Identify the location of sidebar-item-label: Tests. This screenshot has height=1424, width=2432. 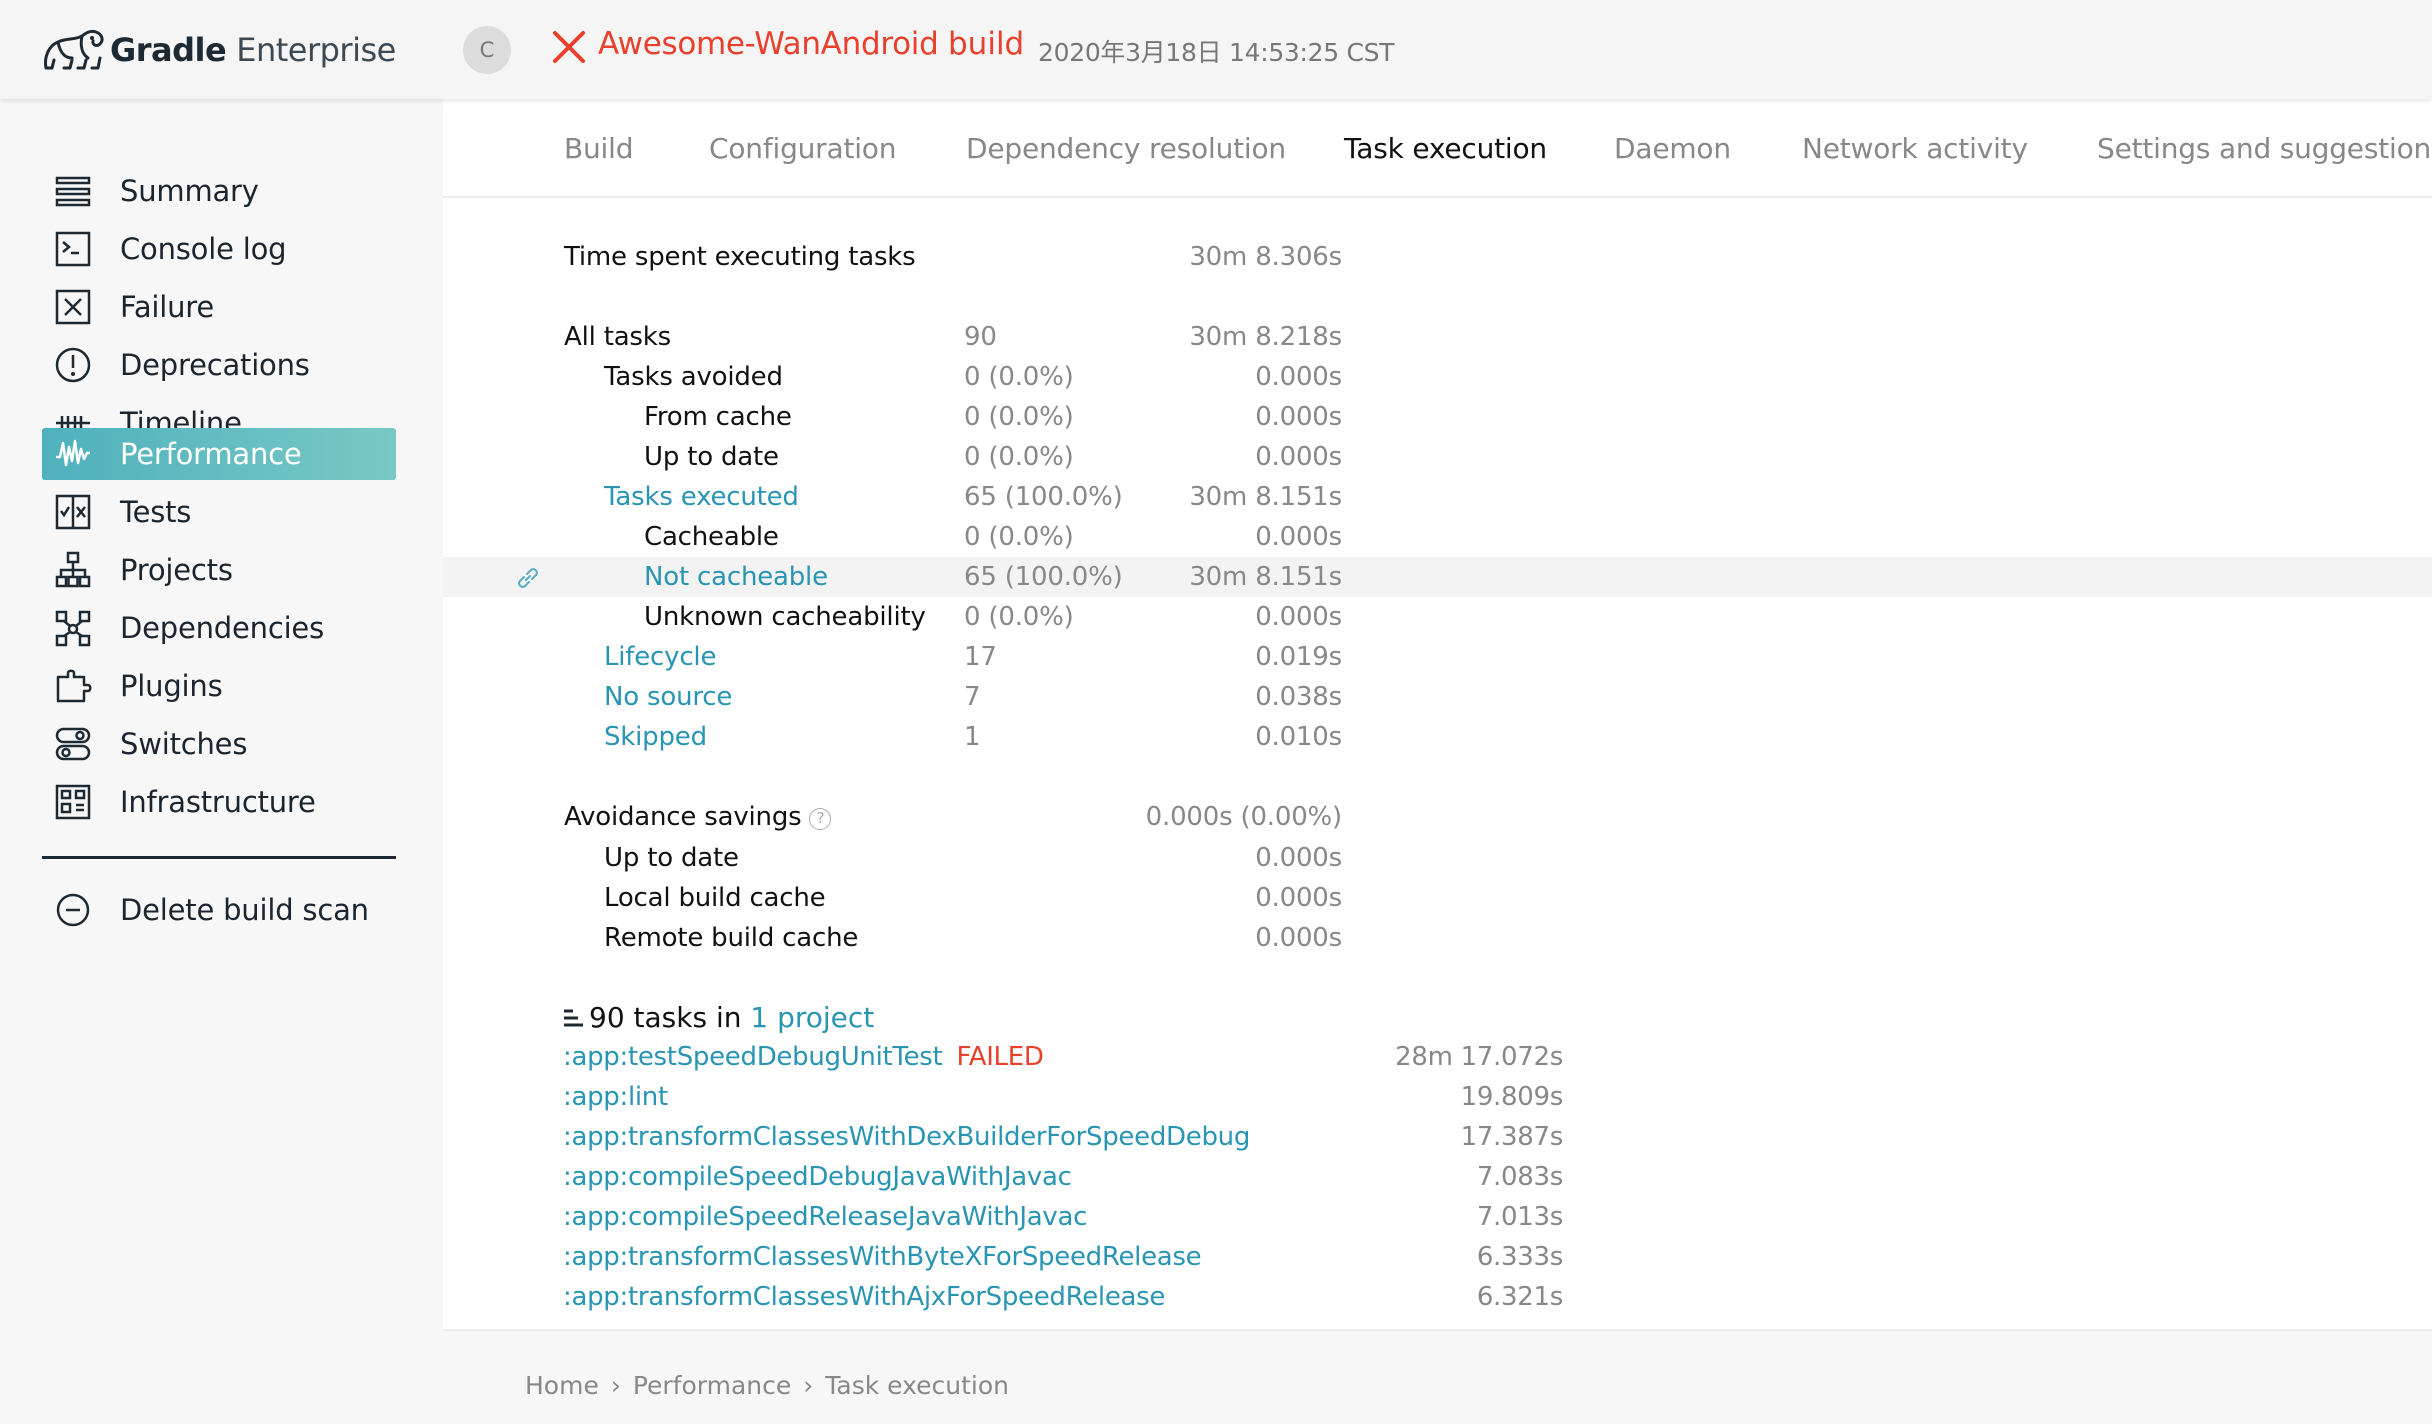
(156, 512).